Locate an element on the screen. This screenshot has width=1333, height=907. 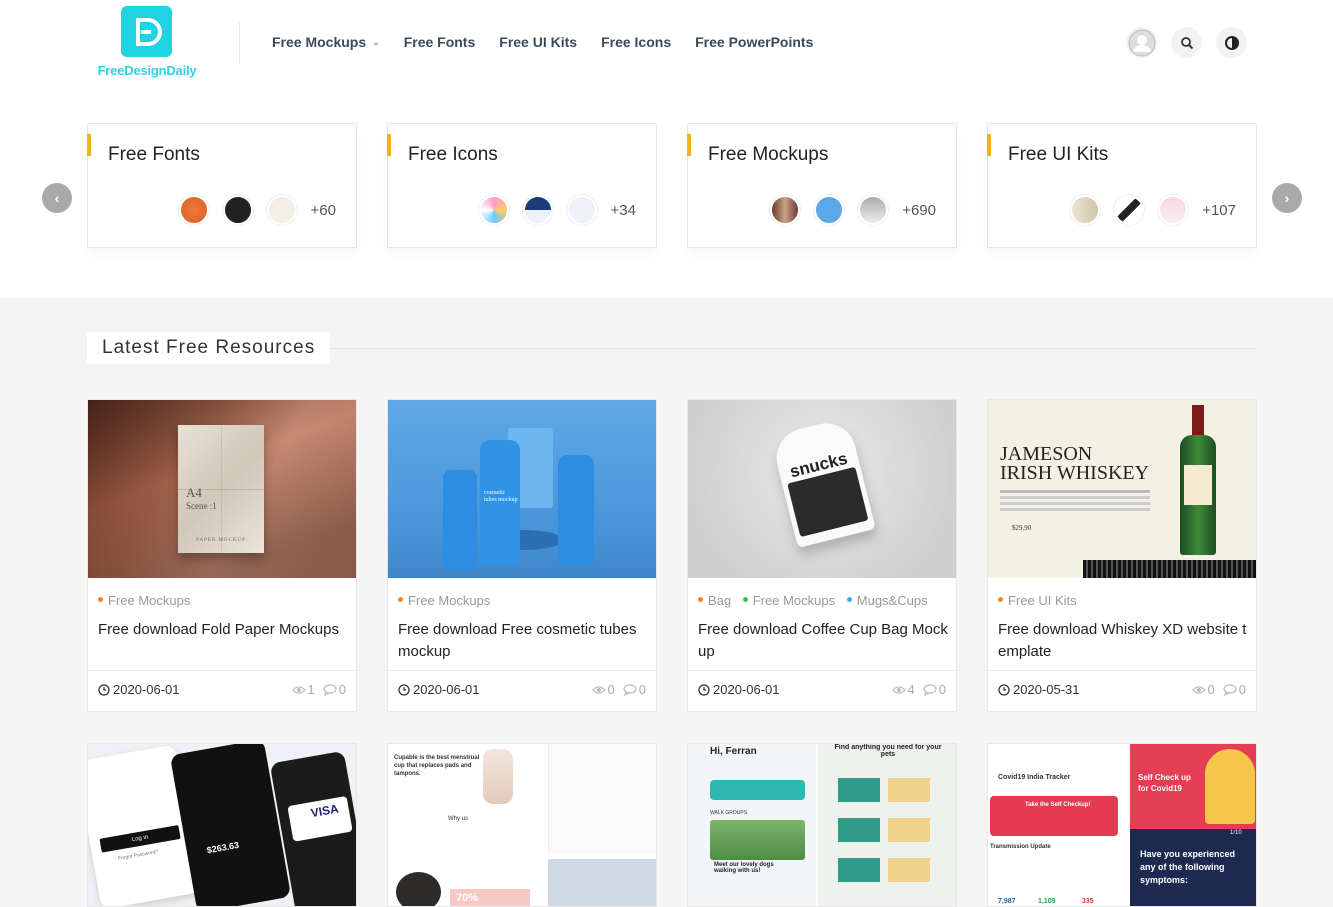
resource-stats: 1 0 is located at coordinates (315, 689).